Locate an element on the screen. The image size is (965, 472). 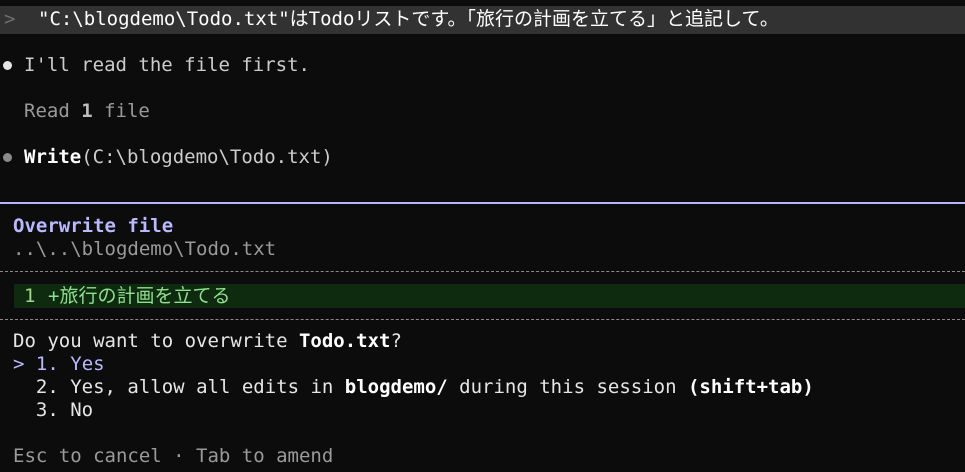
dialog-top-border is located at coordinates (482, 203).